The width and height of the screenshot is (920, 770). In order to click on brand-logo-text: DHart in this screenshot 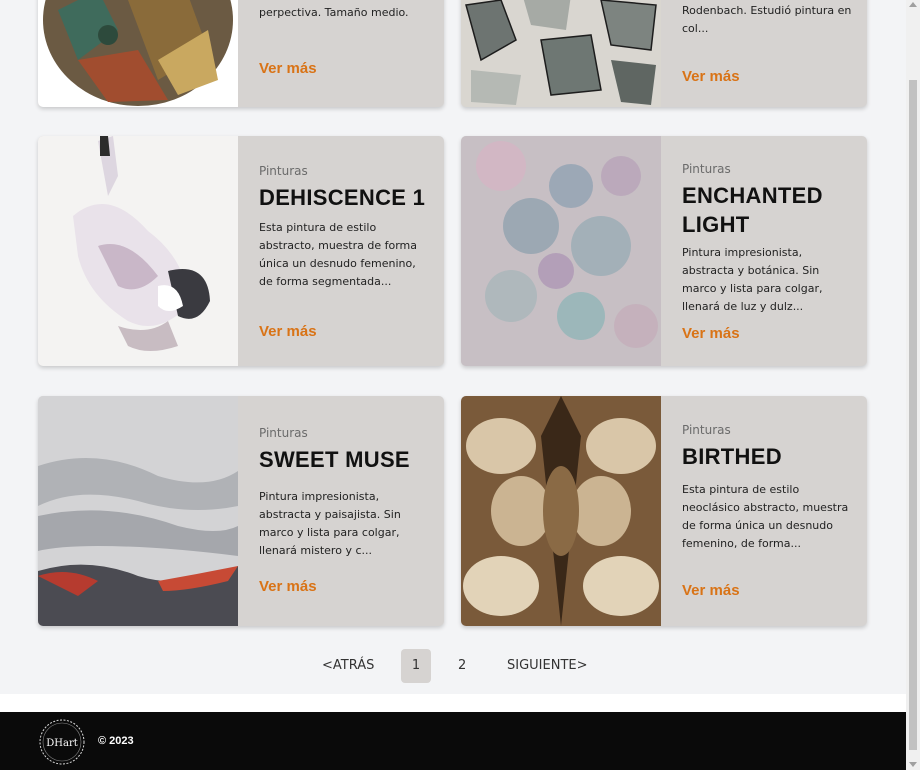, I will do `click(62, 743)`.